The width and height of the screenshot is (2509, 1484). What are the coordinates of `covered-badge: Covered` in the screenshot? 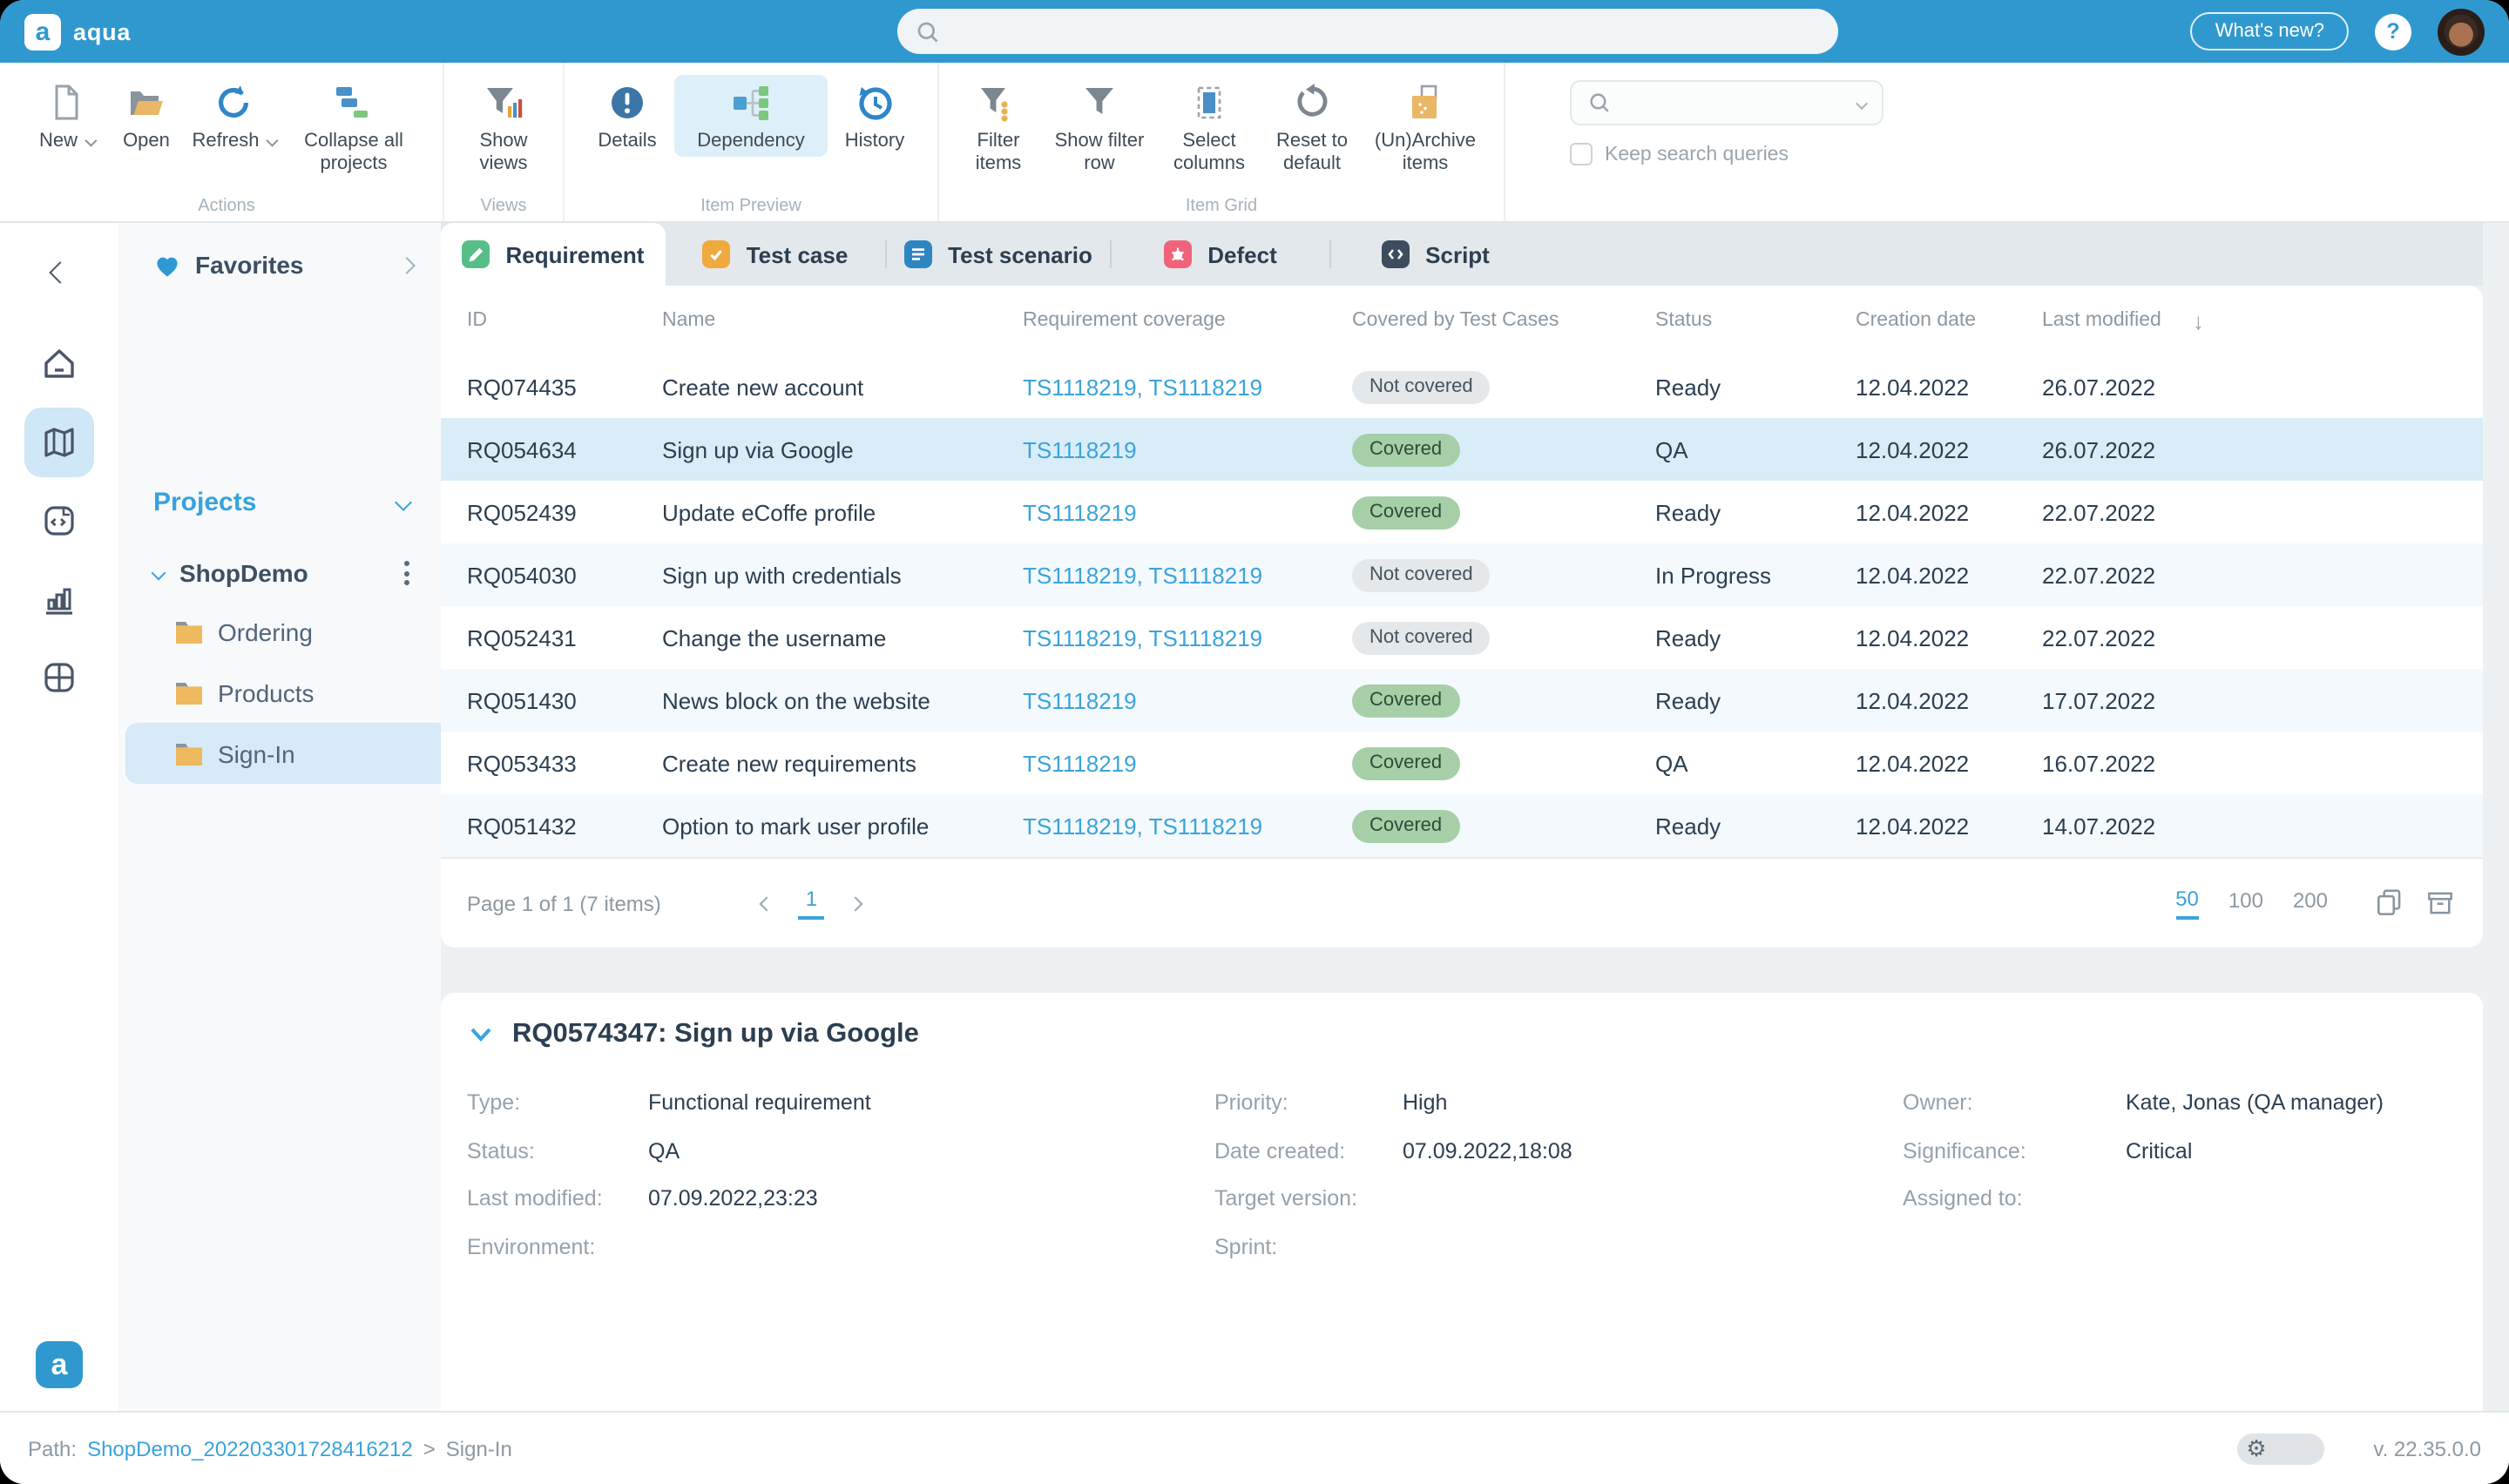 It's located at (1406, 825).